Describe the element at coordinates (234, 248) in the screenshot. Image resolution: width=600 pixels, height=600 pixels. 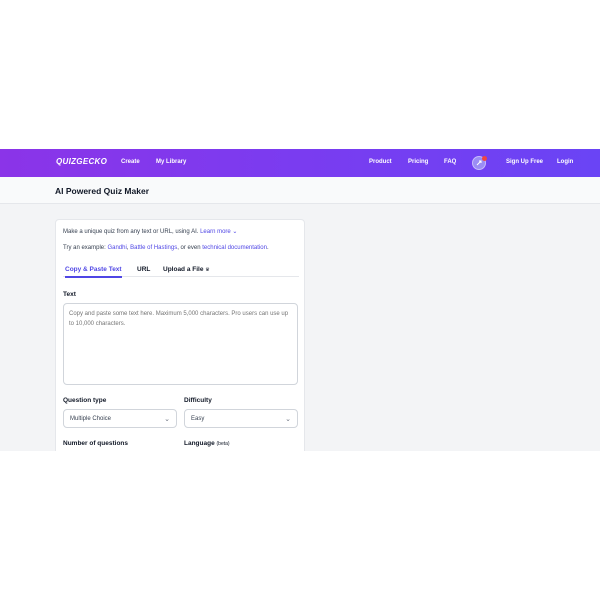
I see `example-docs-link: technical documentation` at that location.